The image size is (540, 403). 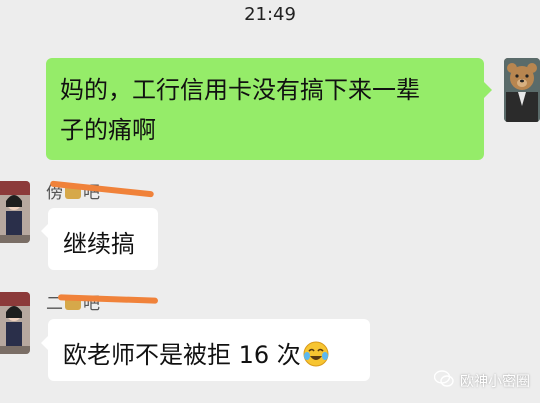 I want to click on outgoing-text-line2: 子的痛啊, so click(x=108, y=130).